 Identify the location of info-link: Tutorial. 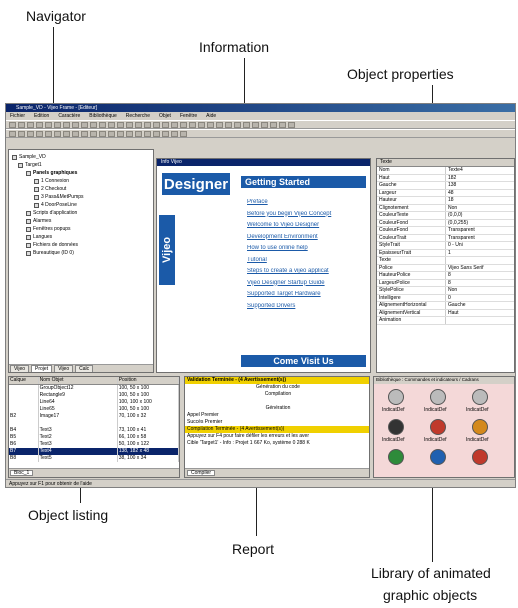
(307, 263).